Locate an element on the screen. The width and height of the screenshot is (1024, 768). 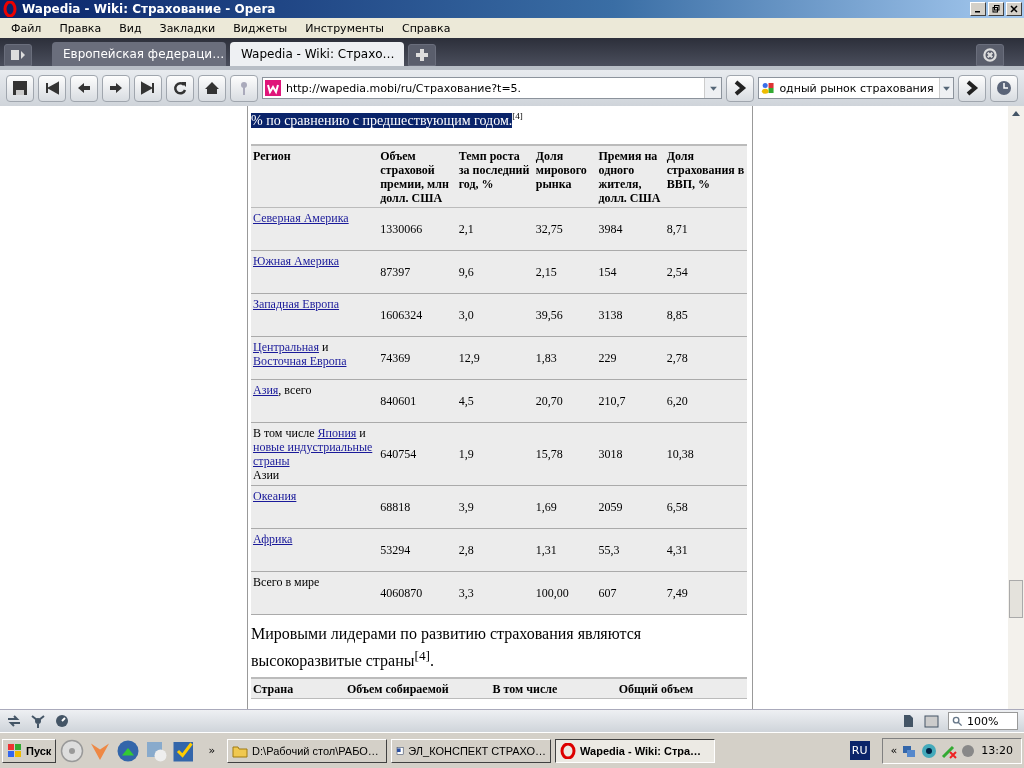
table-cell: 1,9 is located at coordinates (495, 454).